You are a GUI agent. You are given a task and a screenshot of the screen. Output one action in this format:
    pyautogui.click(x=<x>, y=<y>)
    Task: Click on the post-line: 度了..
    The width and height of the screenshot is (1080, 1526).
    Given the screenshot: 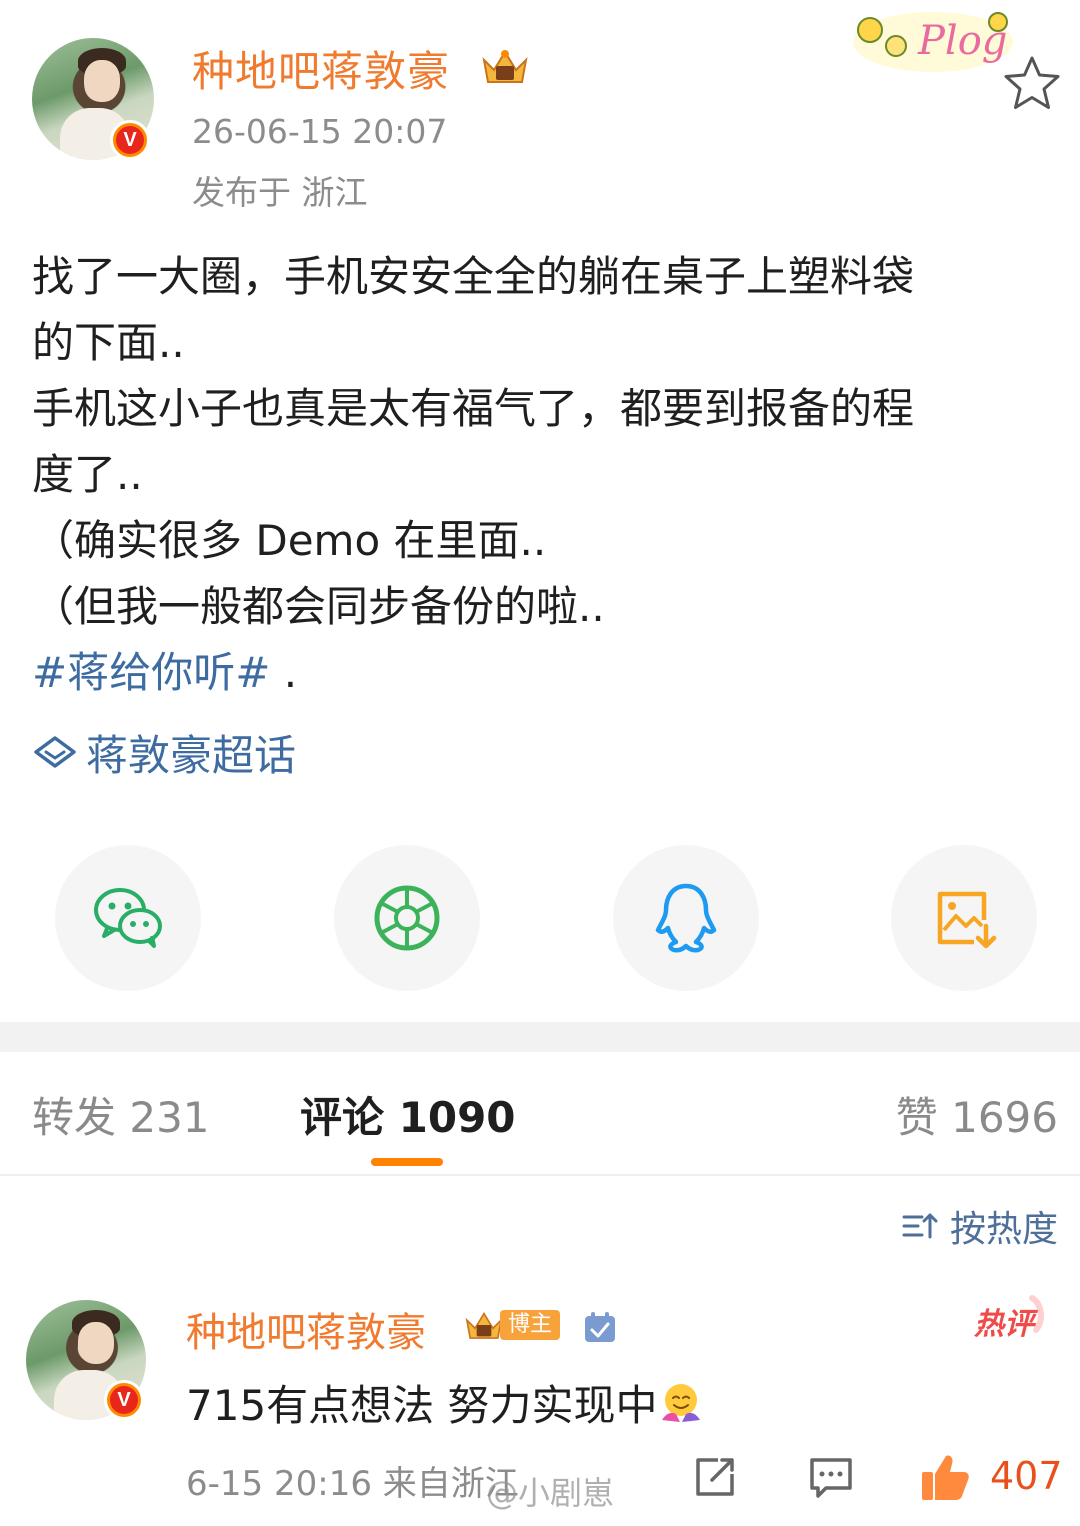 What is the action you would take?
    pyautogui.click(x=87, y=474)
    